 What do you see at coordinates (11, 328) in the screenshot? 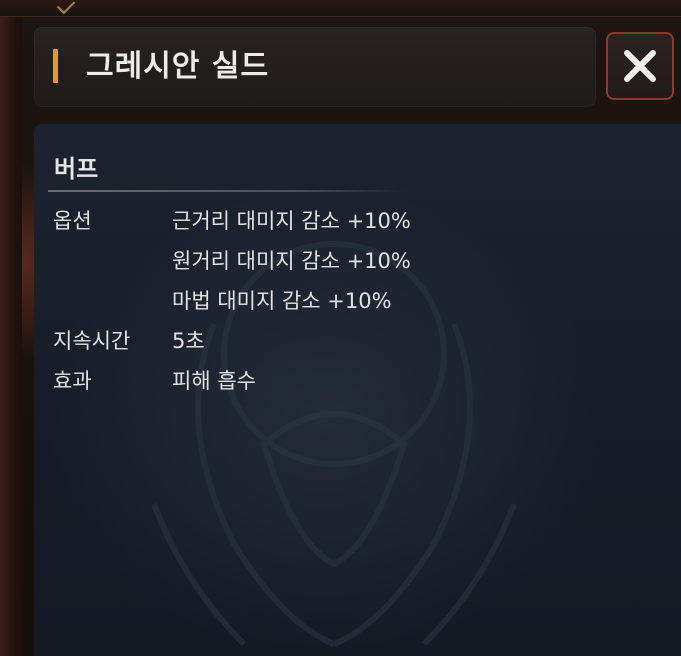
I see `window-frame-left` at bounding box center [11, 328].